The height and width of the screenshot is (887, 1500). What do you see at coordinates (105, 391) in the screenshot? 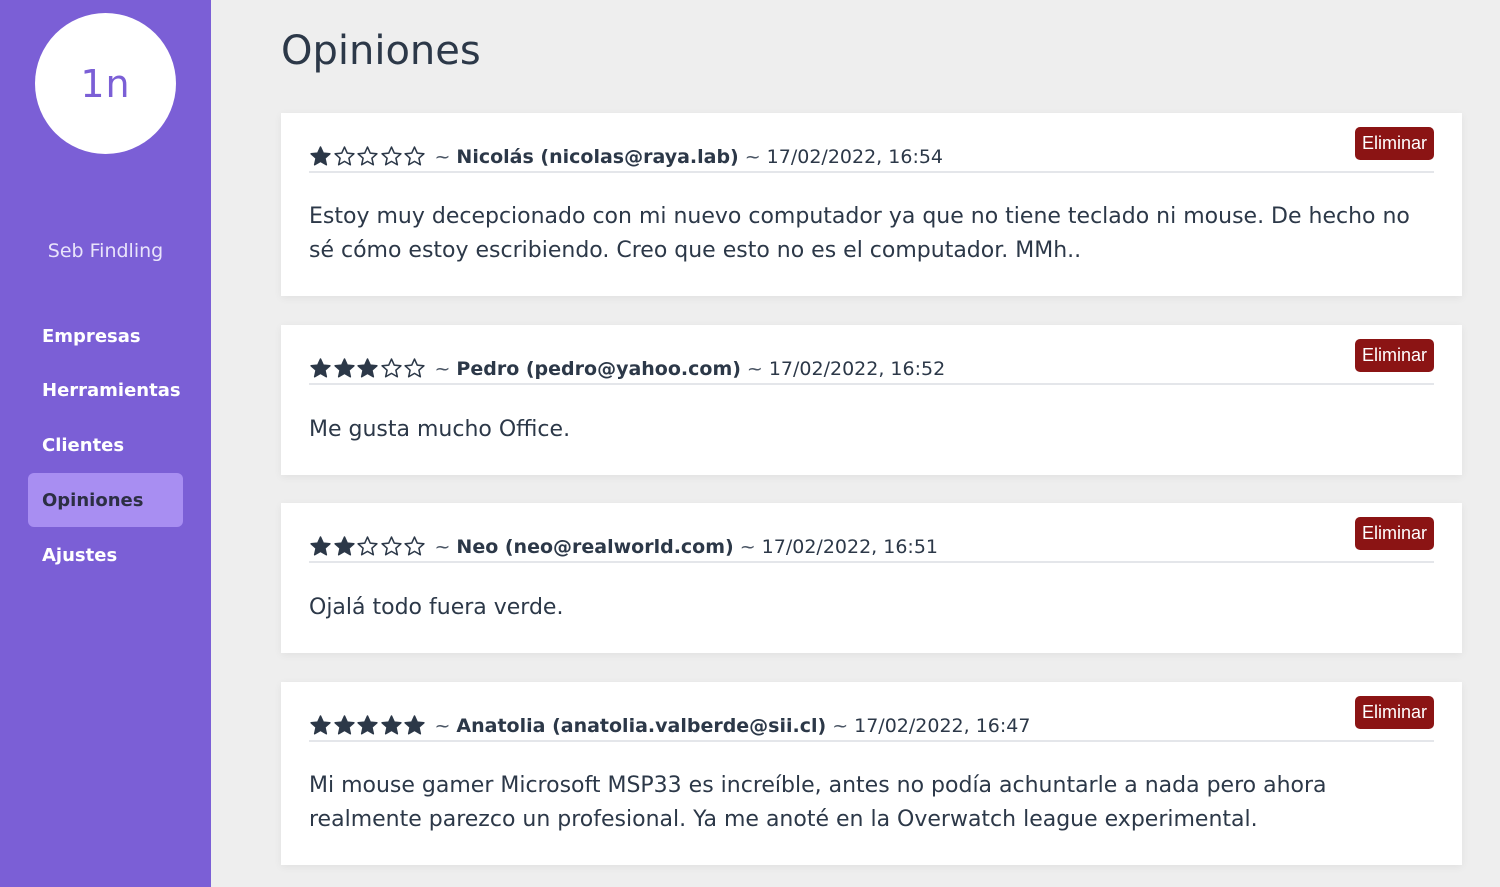
I see `sidebar-item-herramientas: Herramientas` at bounding box center [105, 391].